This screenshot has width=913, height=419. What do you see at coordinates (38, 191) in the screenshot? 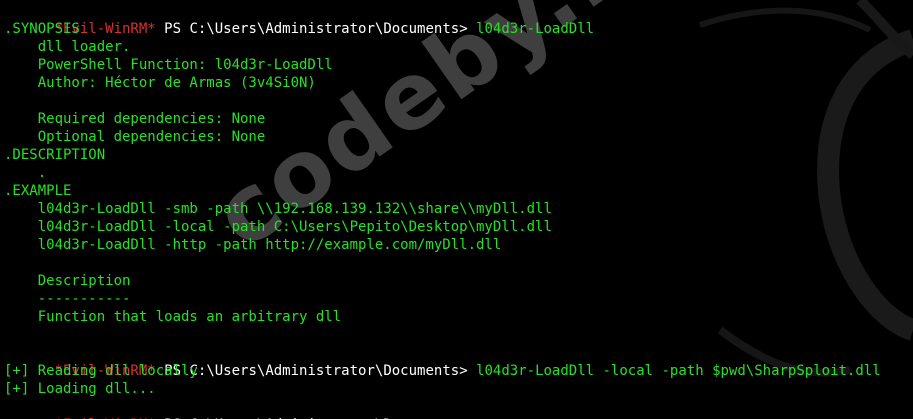
I see `help-section-header: .EXAMPLE` at bounding box center [38, 191].